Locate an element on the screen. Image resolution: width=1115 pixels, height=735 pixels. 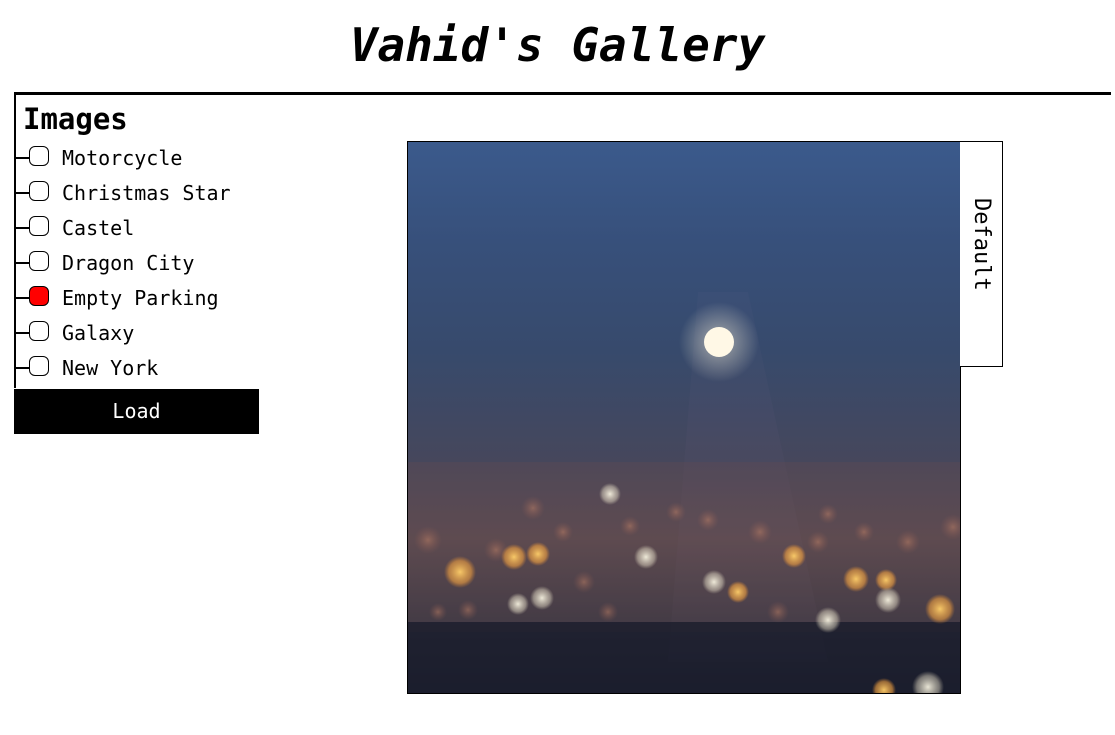
image-item-new-york: New York is located at coordinates (144, 367).